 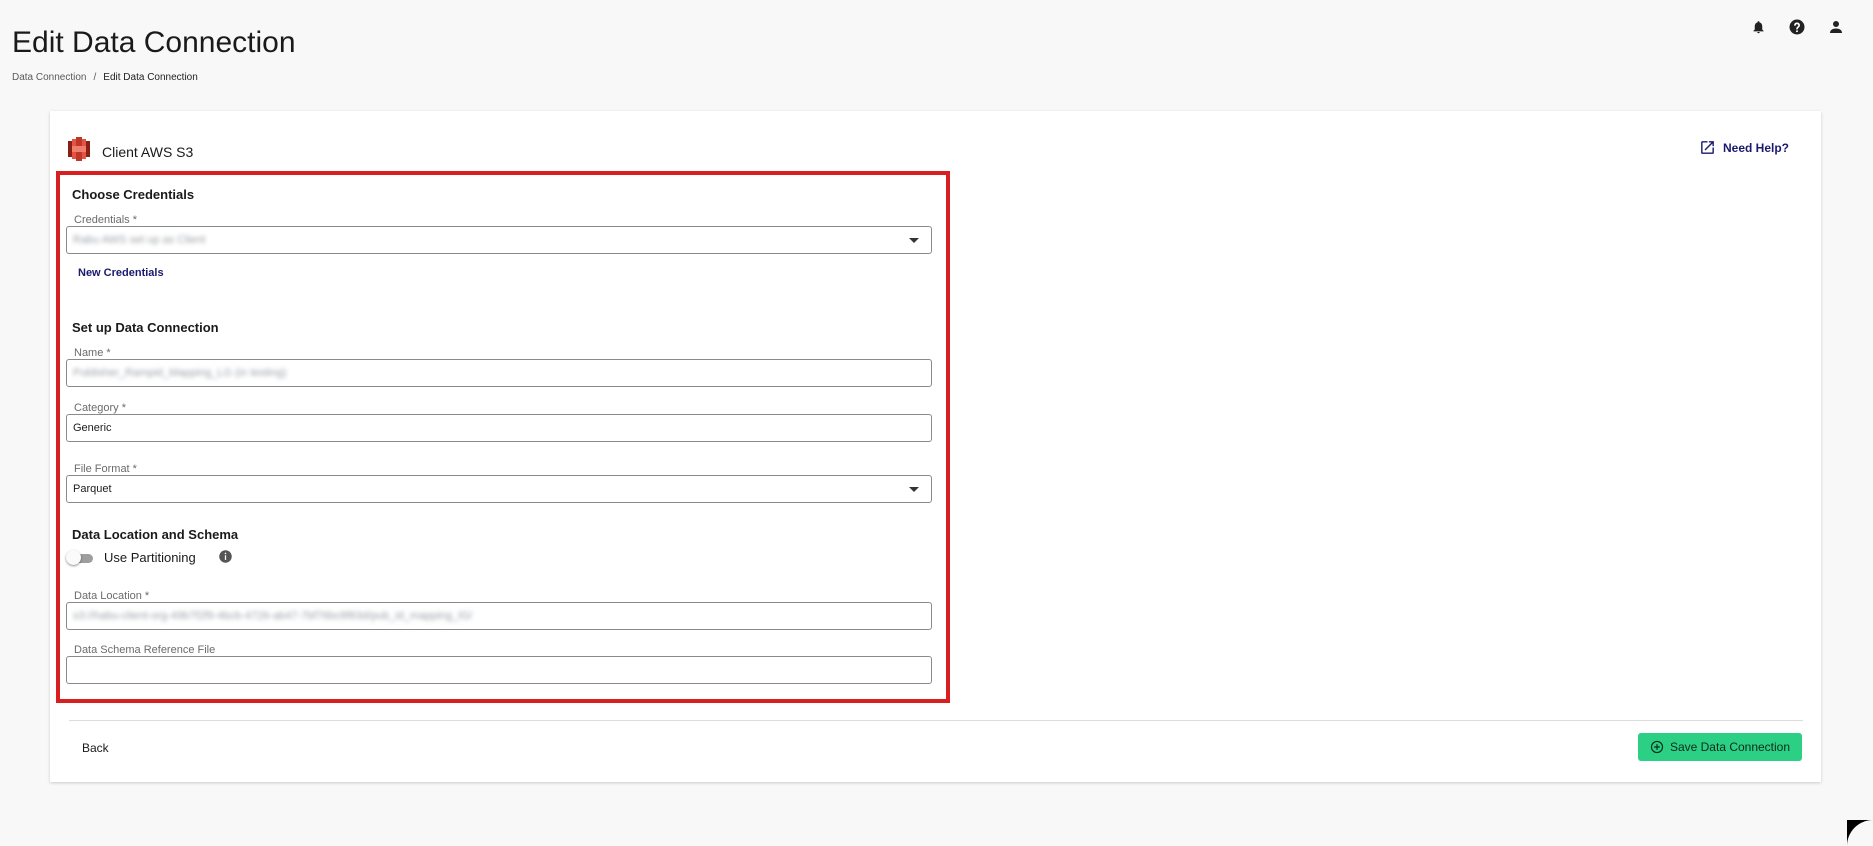 I want to click on page-title: Edit Data Connection, so click(x=154, y=42).